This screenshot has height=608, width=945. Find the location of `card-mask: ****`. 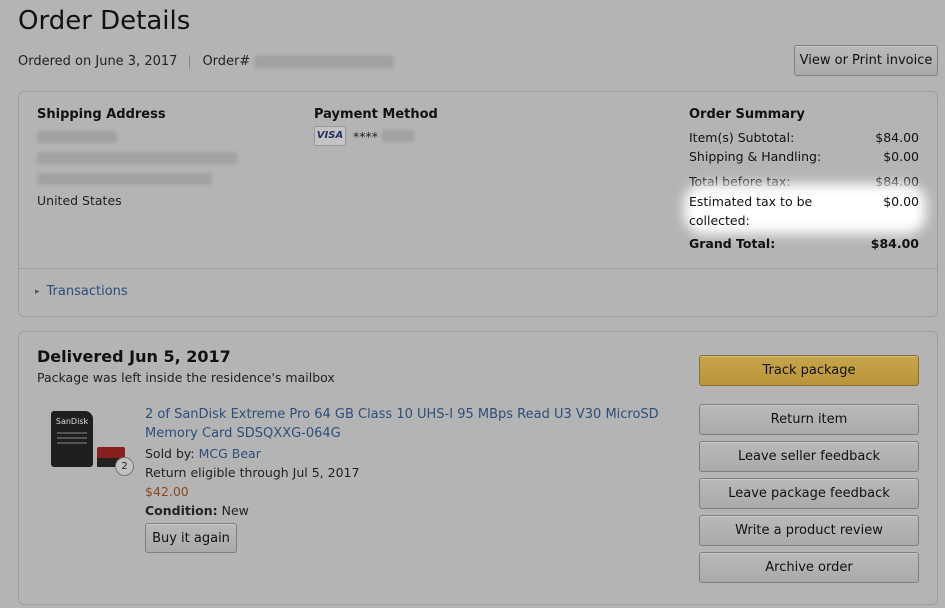

card-mask: **** is located at coordinates (365, 136).